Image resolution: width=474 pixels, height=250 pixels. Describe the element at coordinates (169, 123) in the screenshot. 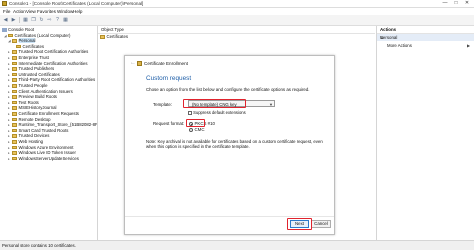

I see `request-format-label: Request format:` at that location.